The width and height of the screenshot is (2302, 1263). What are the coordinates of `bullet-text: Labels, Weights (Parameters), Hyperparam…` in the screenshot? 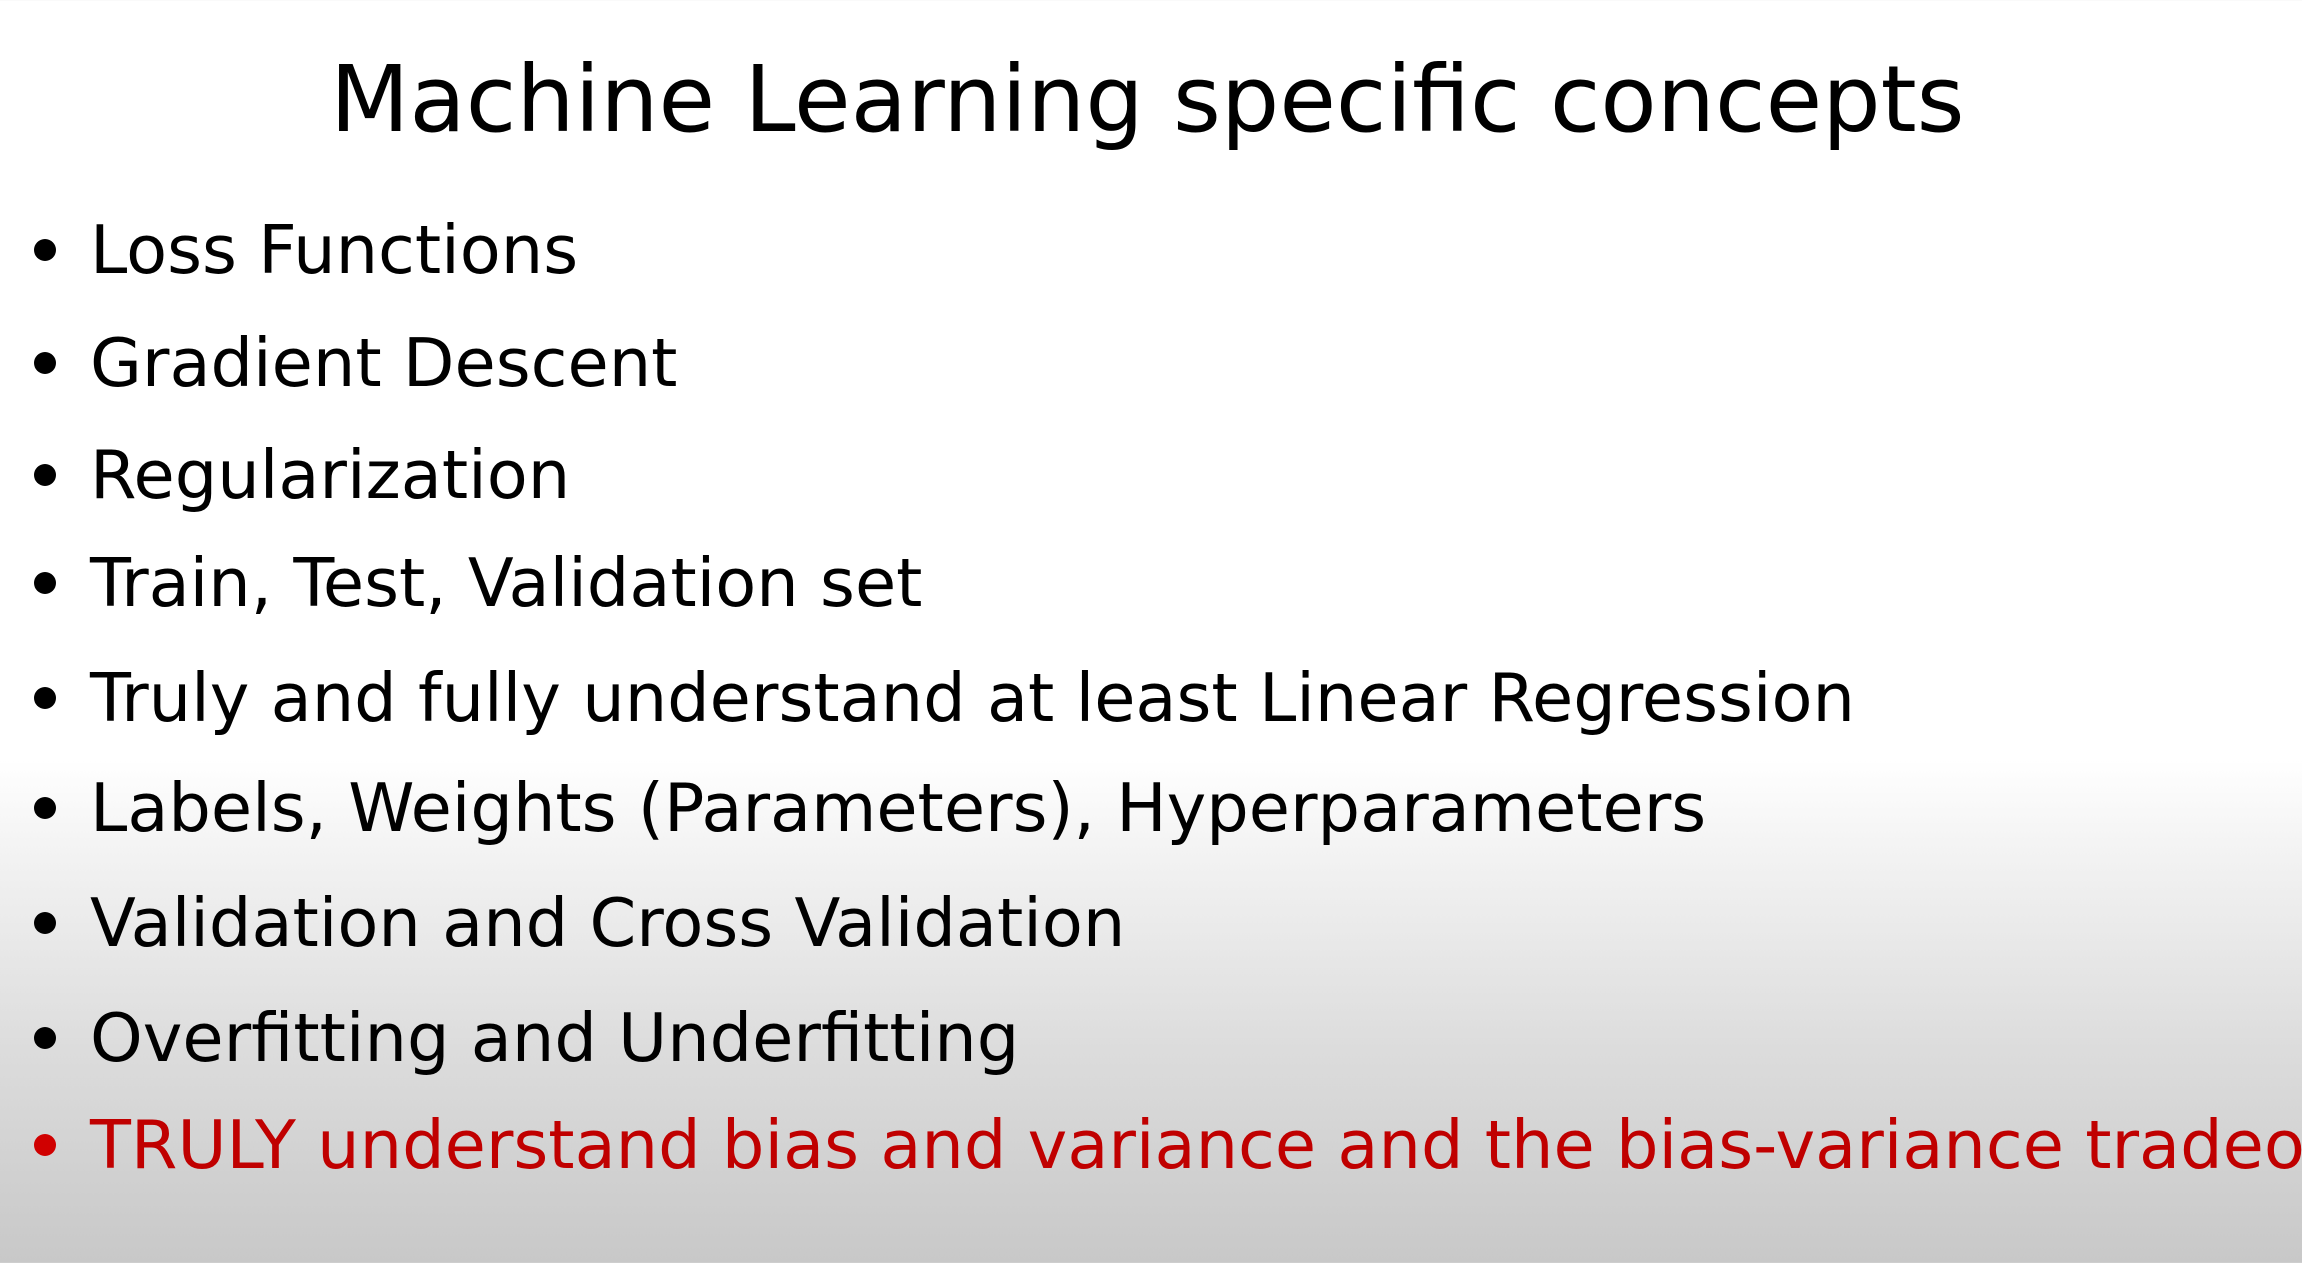 It's located at (898, 808).